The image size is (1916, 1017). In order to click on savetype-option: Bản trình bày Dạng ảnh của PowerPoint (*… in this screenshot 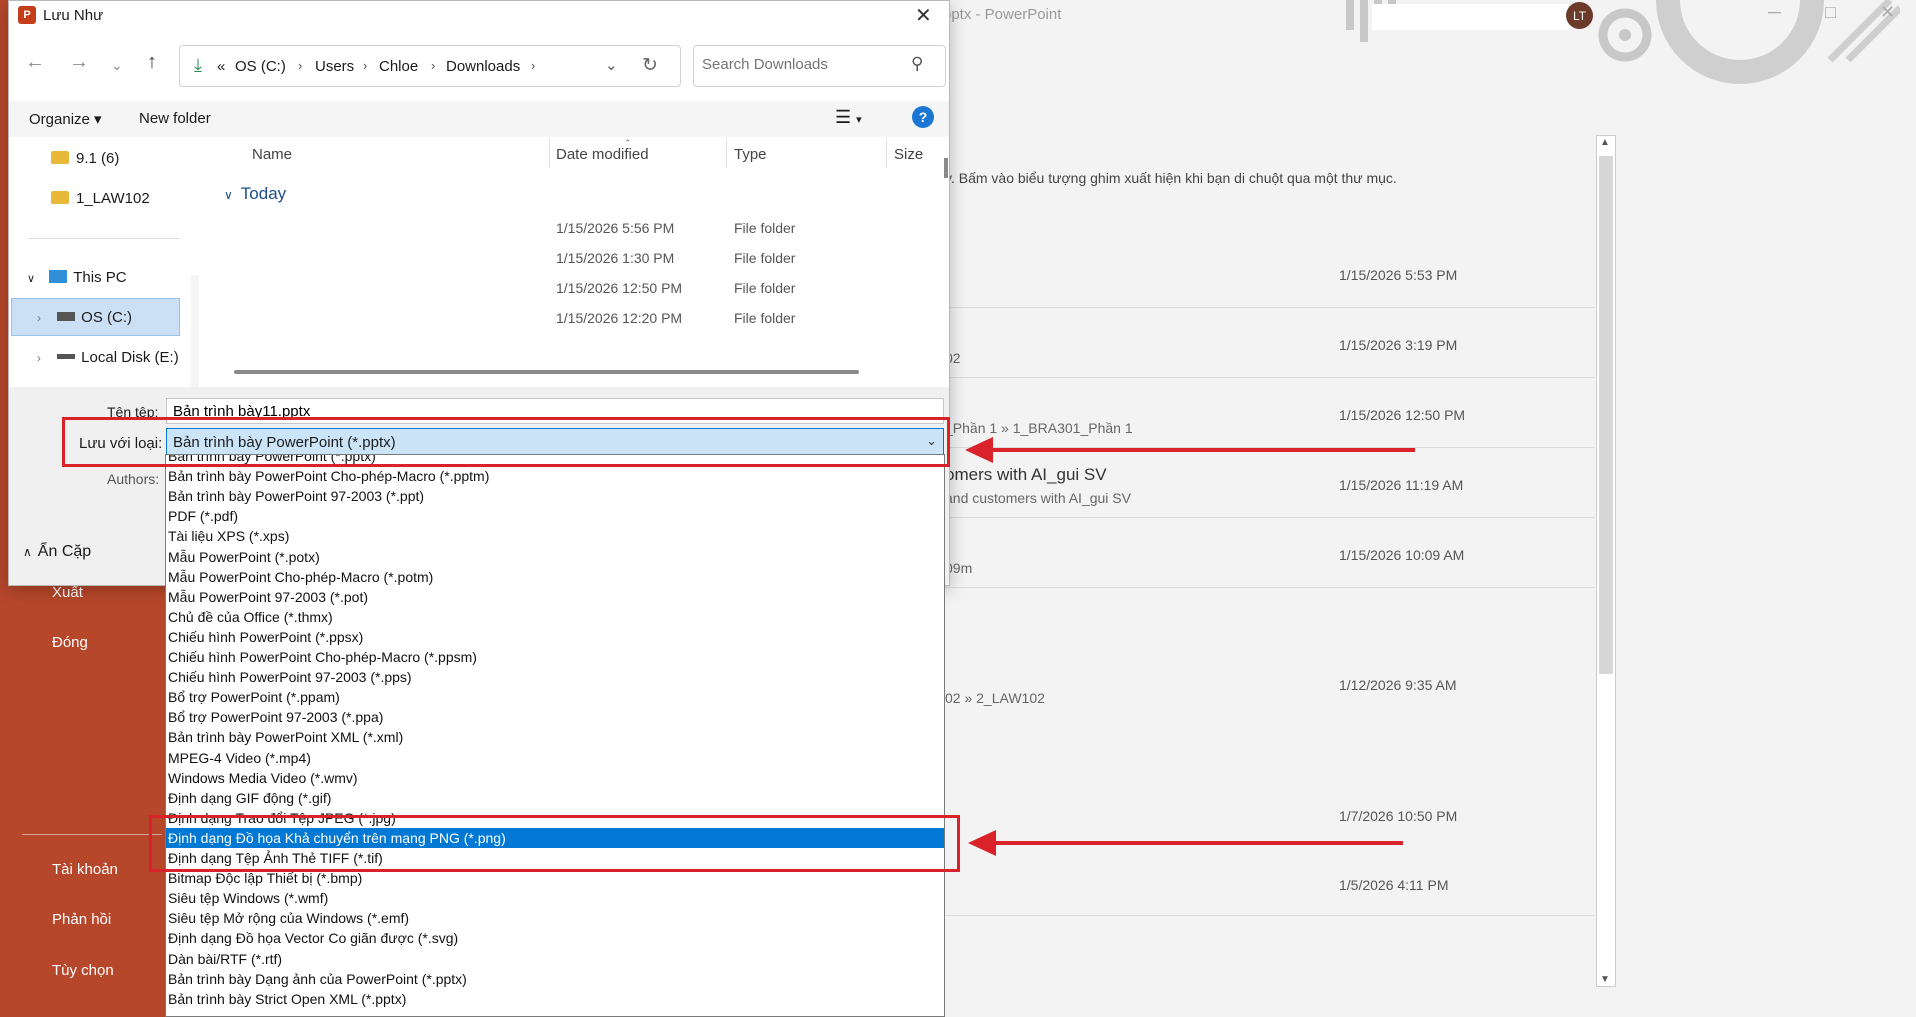, I will do `click(555, 979)`.